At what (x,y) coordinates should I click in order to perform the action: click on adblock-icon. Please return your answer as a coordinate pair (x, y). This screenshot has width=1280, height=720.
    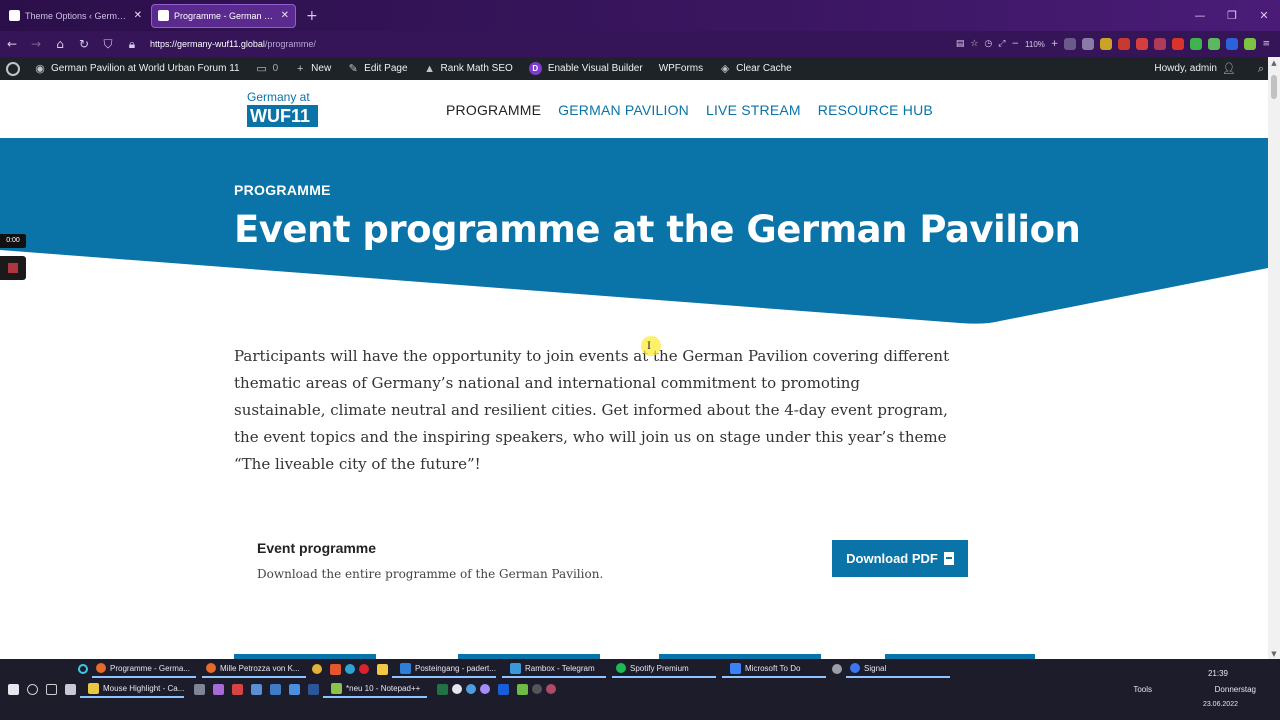
    Looking at the image, I should click on (1178, 44).